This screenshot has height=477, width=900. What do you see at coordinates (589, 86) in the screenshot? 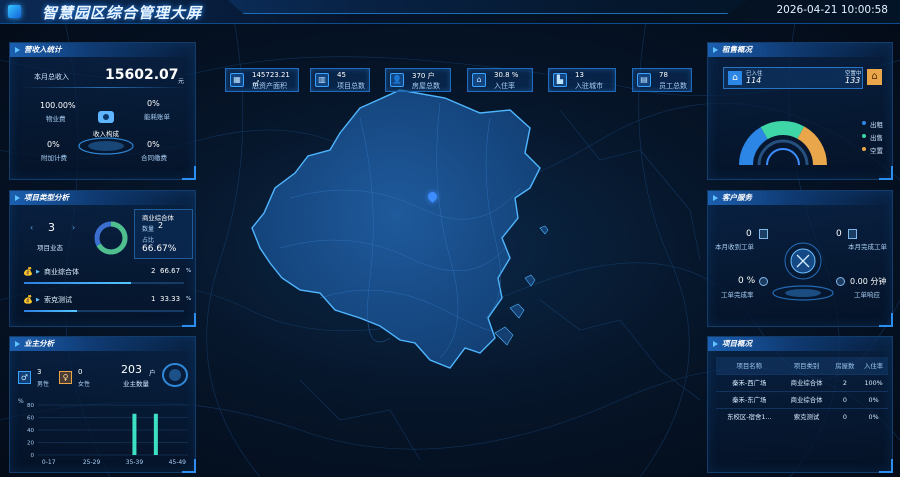
I see `kpi-label: 入驻城市` at bounding box center [589, 86].